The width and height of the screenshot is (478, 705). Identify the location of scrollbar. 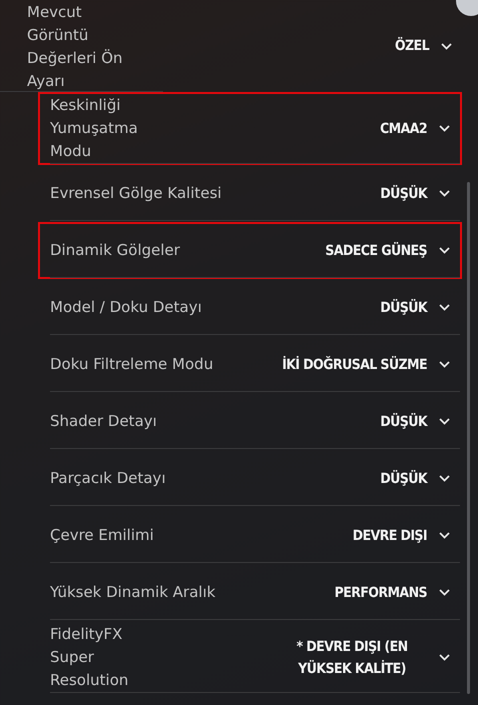
(468, 438).